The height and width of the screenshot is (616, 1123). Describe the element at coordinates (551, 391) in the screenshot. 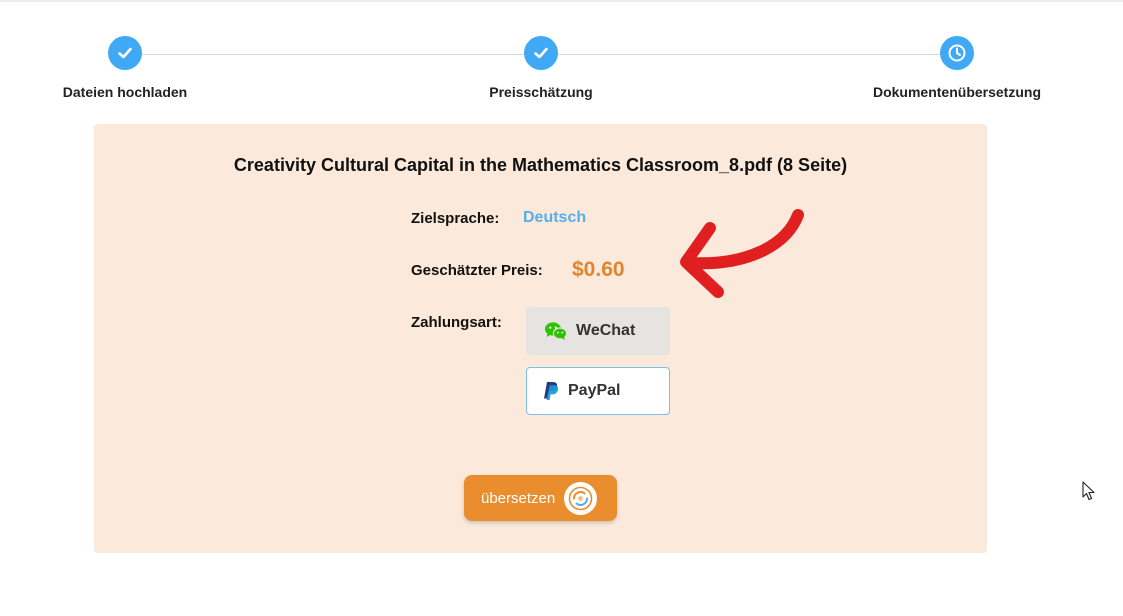

I see `paypal-icon` at that location.